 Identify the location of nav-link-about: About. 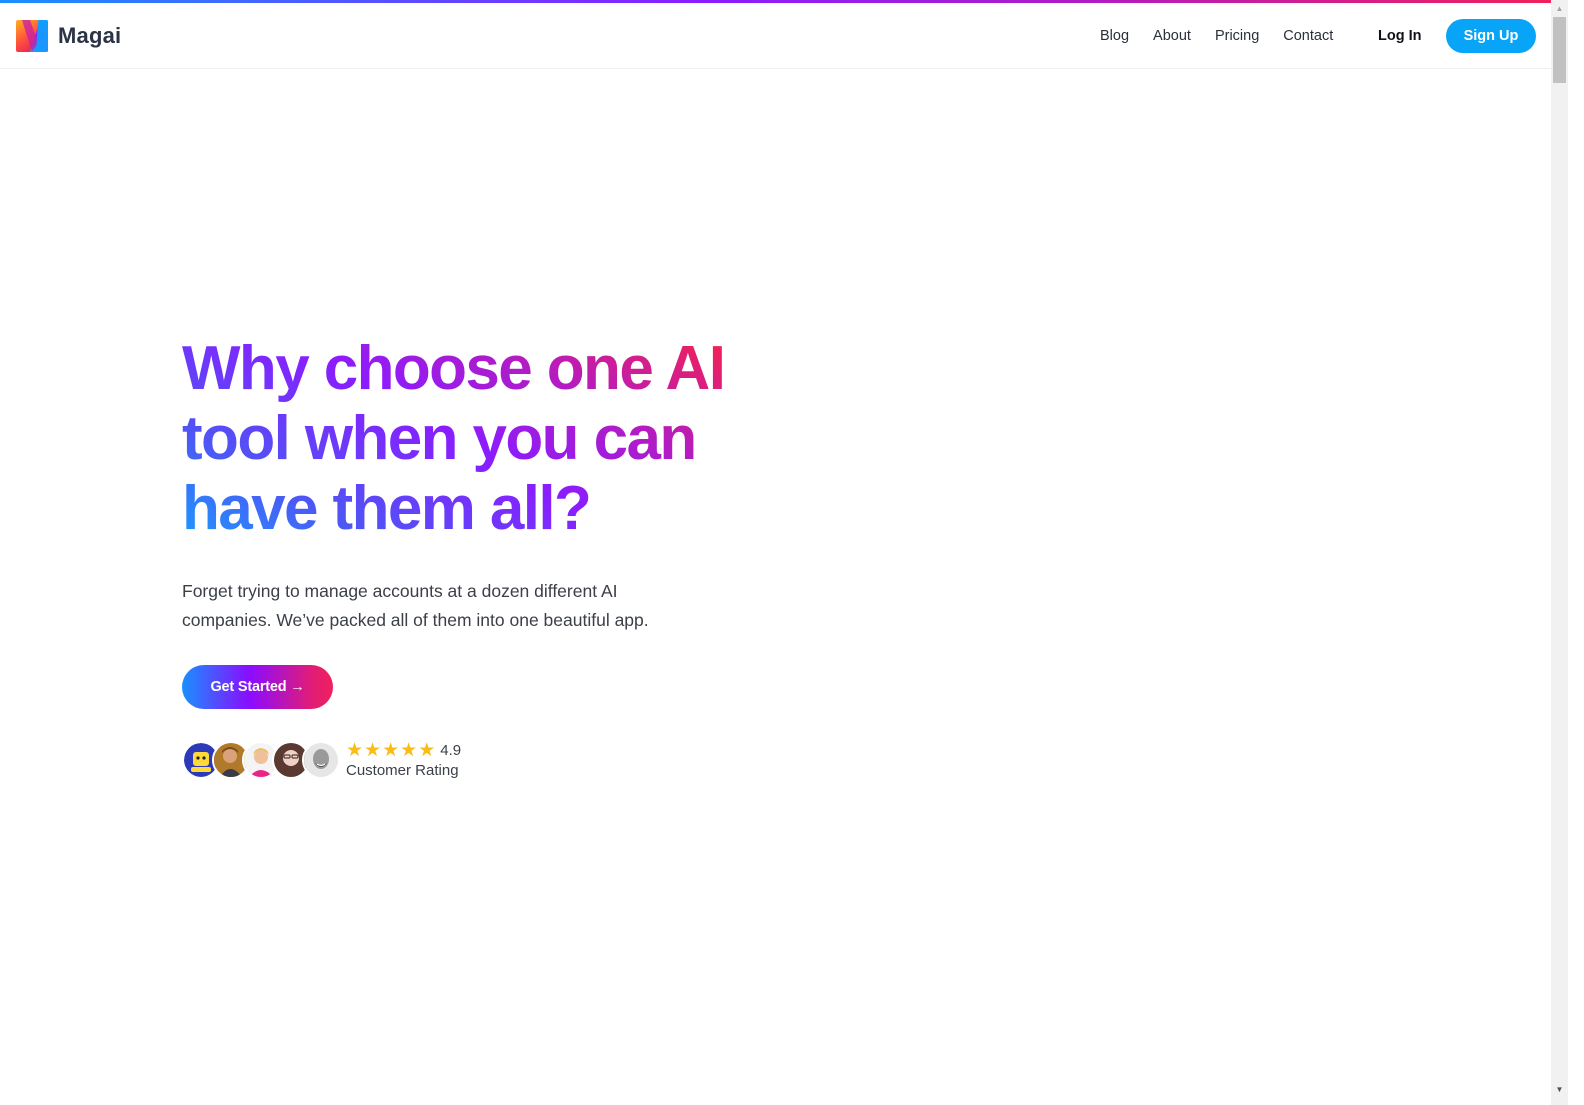
(1172, 36).